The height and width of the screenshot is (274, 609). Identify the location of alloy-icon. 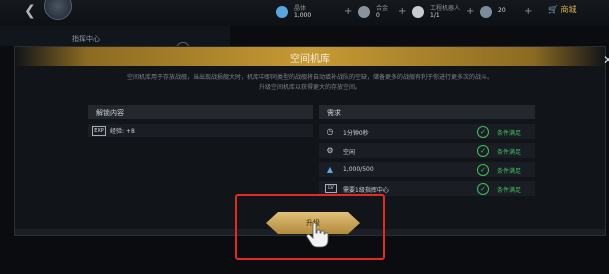
(364, 12).